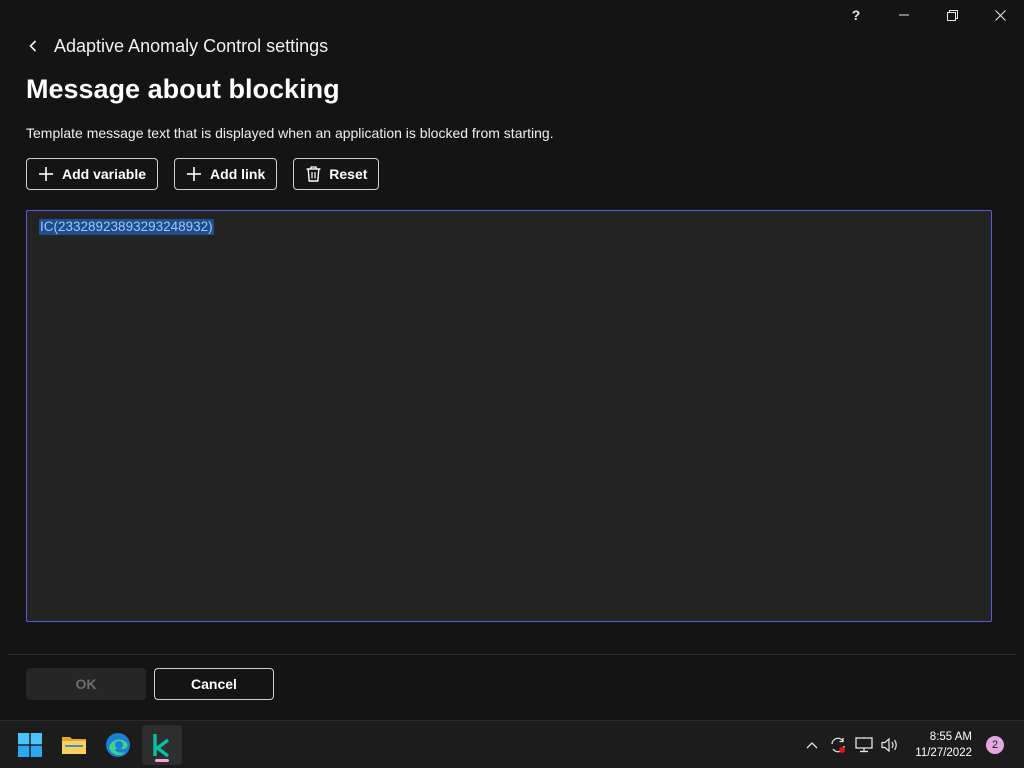 This screenshot has width=1024, height=768. I want to click on close-icon, so click(1000, 15).